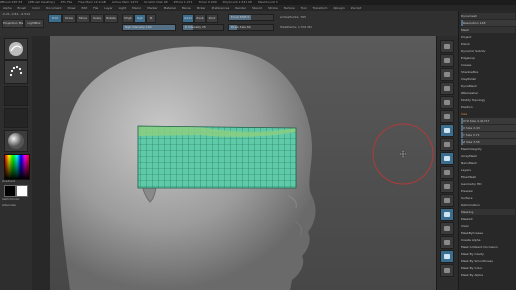 The image size is (516, 290). What do you see at coordinates (488, 58) in the screenshot?
I see `tray-row: Edgeloop` at bounding box center [488, 58].